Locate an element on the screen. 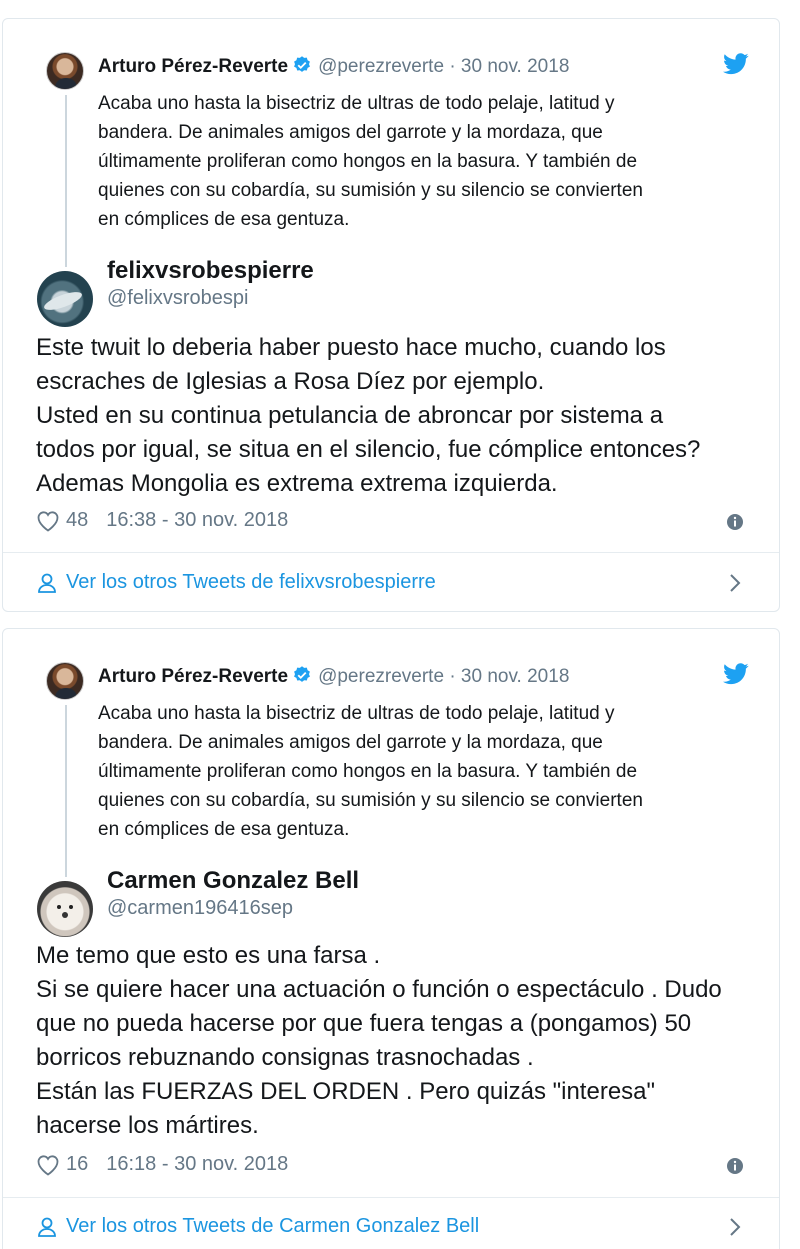  tweet-timestamp: 16:38 - 30 nov. 2018 is located at coordinates (197, 520).